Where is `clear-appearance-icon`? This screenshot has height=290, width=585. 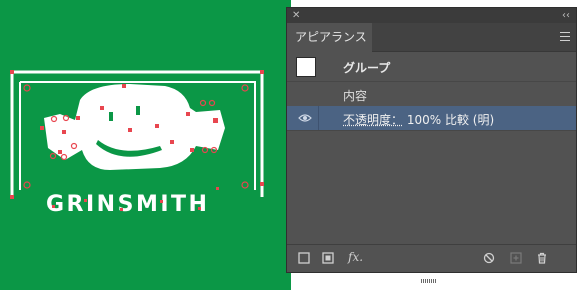 clear-appearance-icon is located at coordinates (489, 258).